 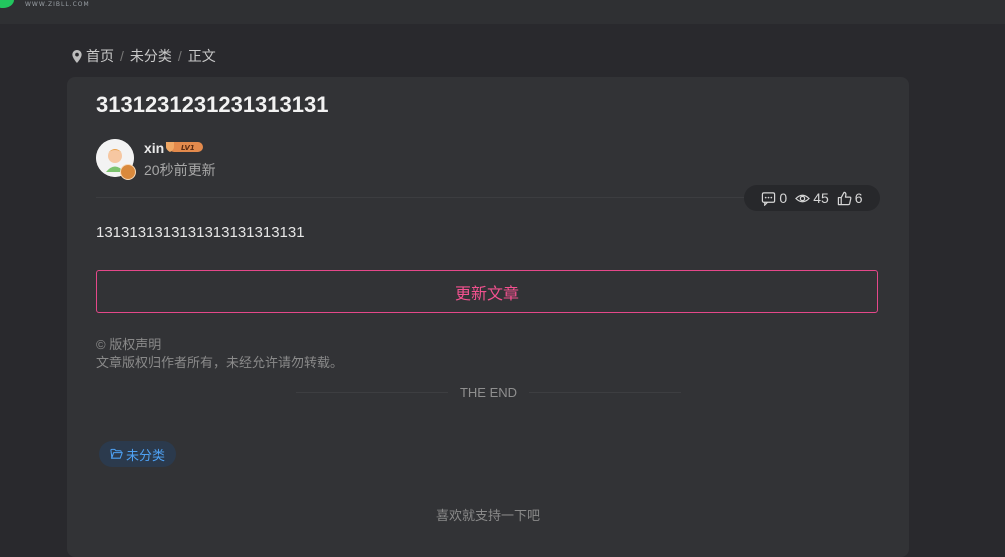 What do you see at coordinates (129, 344) in the screenshot?
I see `copyright-title: © 版权声明` at bounding box center [129, 344].